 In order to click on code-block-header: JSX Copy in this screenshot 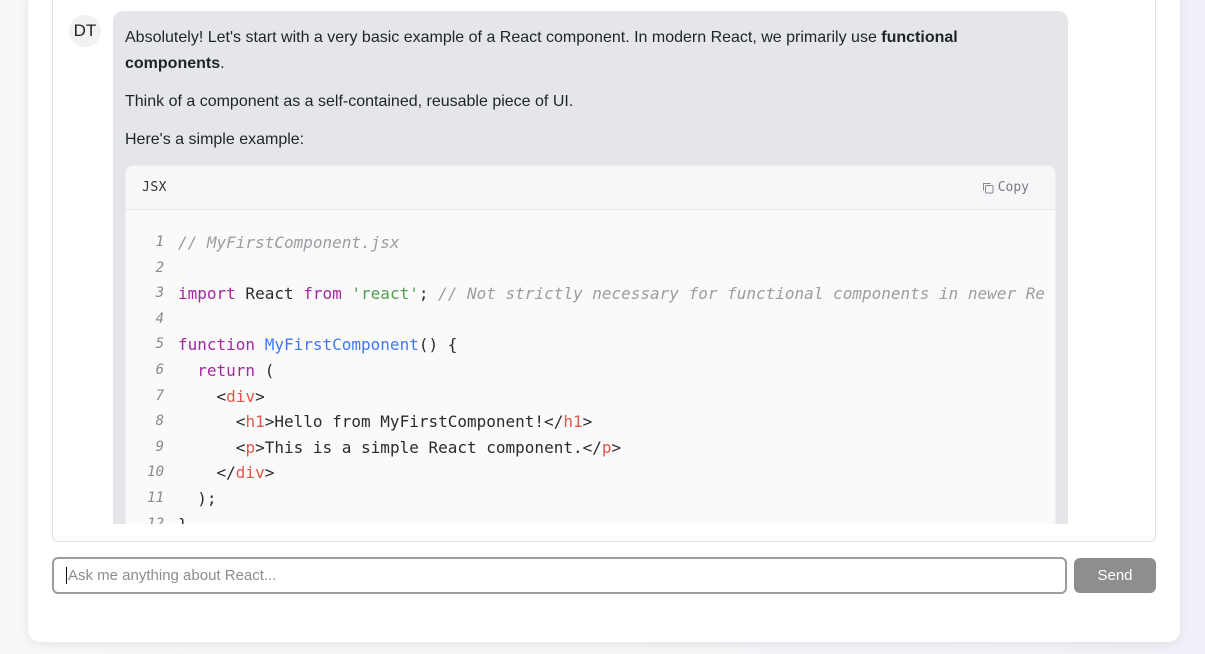, I will do `click(590, 188)`.